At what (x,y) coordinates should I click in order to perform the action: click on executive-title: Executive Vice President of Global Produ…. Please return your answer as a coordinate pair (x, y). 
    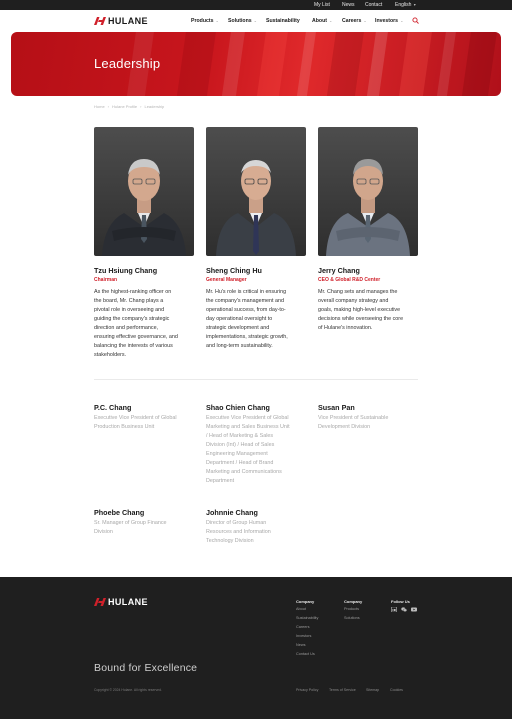
    Looking at the image, I should click on (135, 423).